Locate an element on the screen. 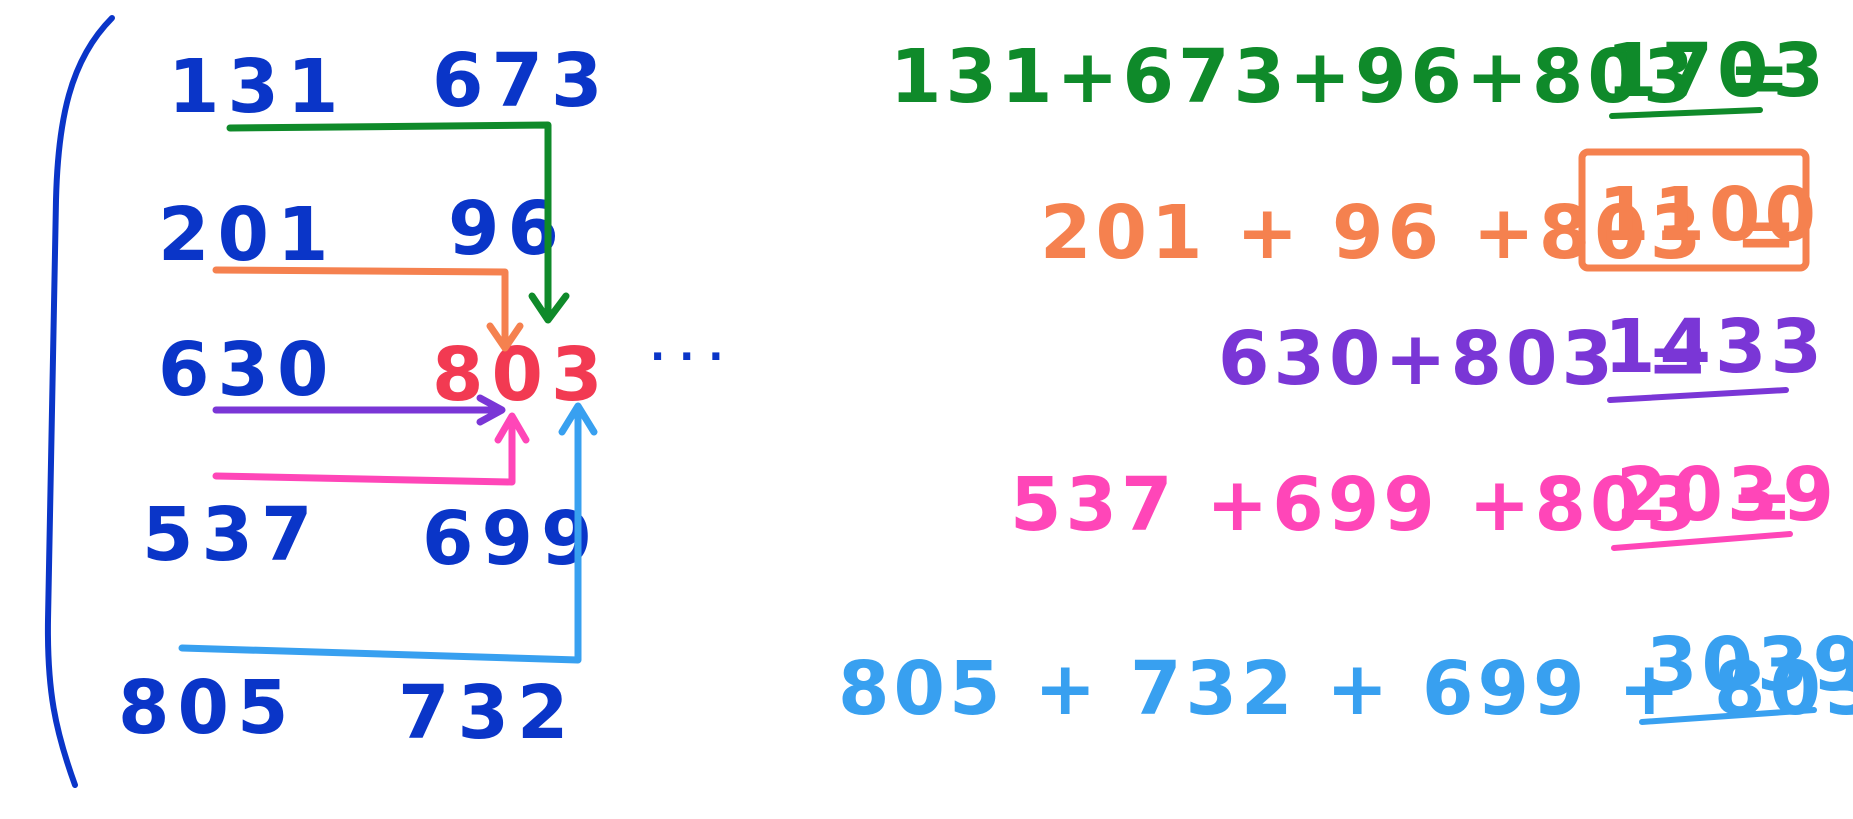  cell-r5-right: 732 is located at coordinates (487, 713).